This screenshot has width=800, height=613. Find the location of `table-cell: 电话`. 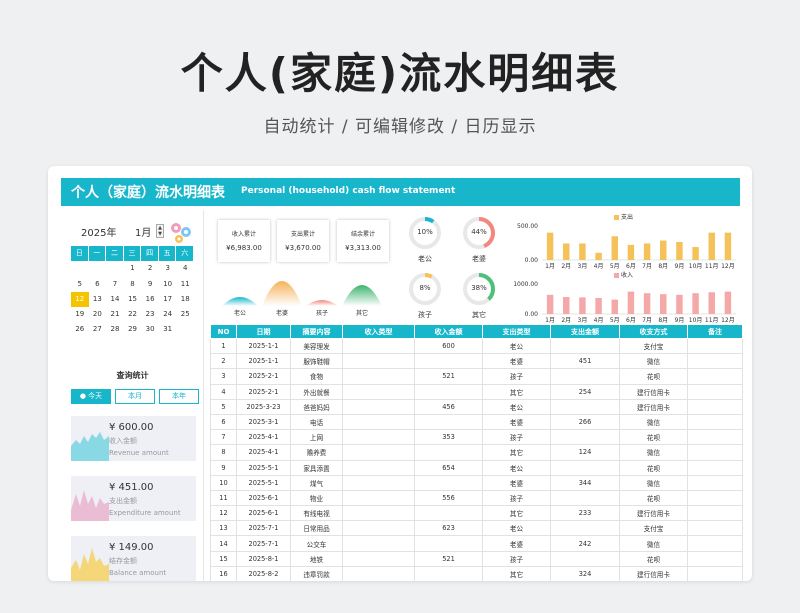

table-cell: 电话 is located at coordinates (316, 422).